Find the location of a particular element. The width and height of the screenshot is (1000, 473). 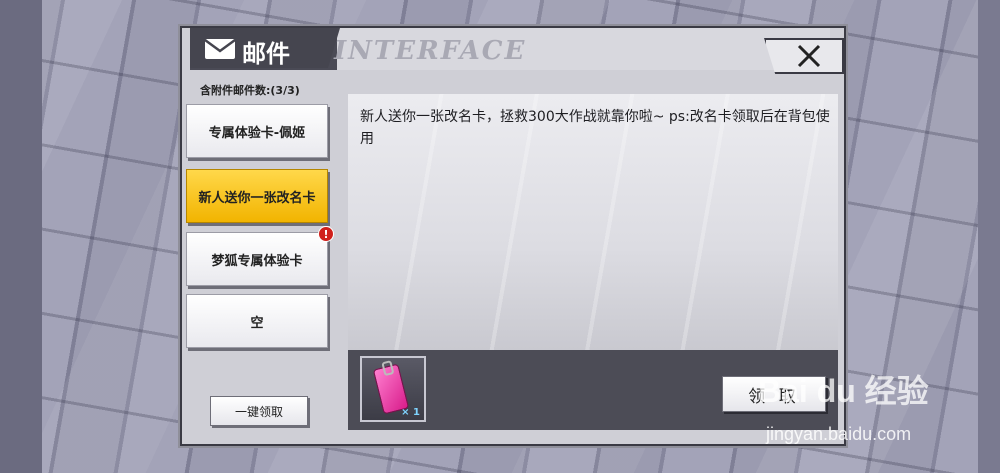

baidu-watermark: Bai du 经验 jingyan.baidu.com is located at coordinates (863, 411).